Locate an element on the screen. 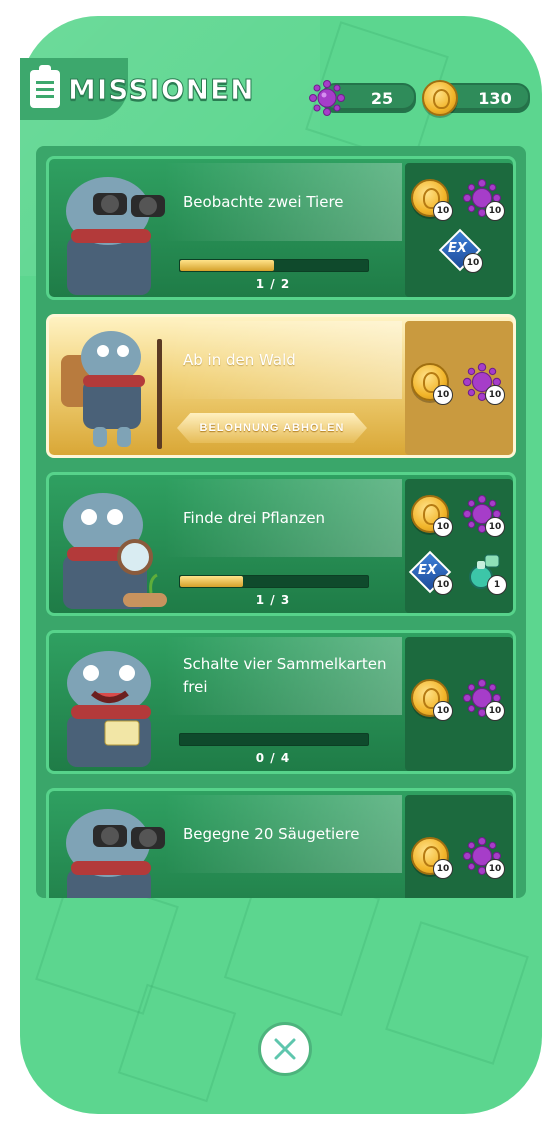 The width and height of the screenshot is (560, 1128). mission-title: Ab in den Wald is located at coordinates (239, 360).